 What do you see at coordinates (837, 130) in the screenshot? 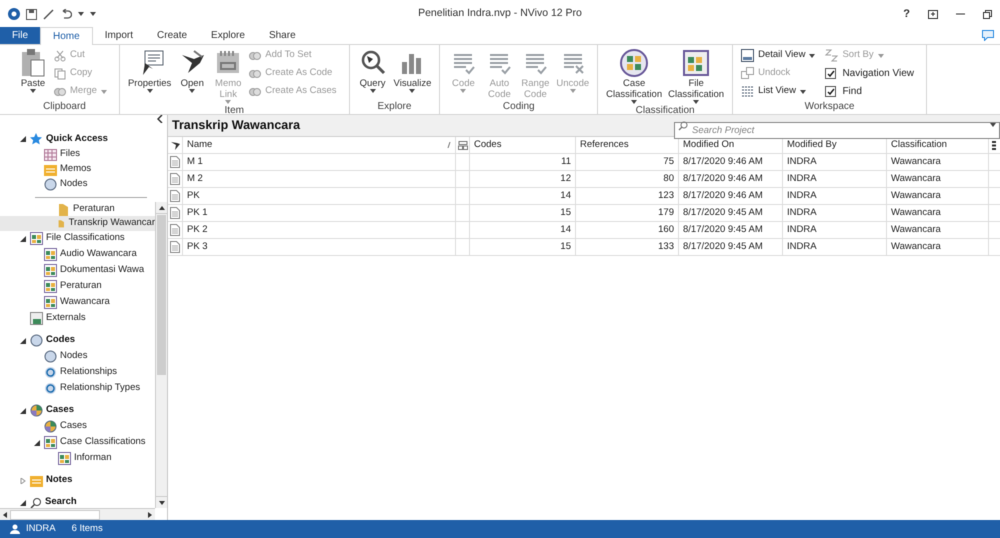
I see `search-field: Search Project` at bounding box center [837, 130].